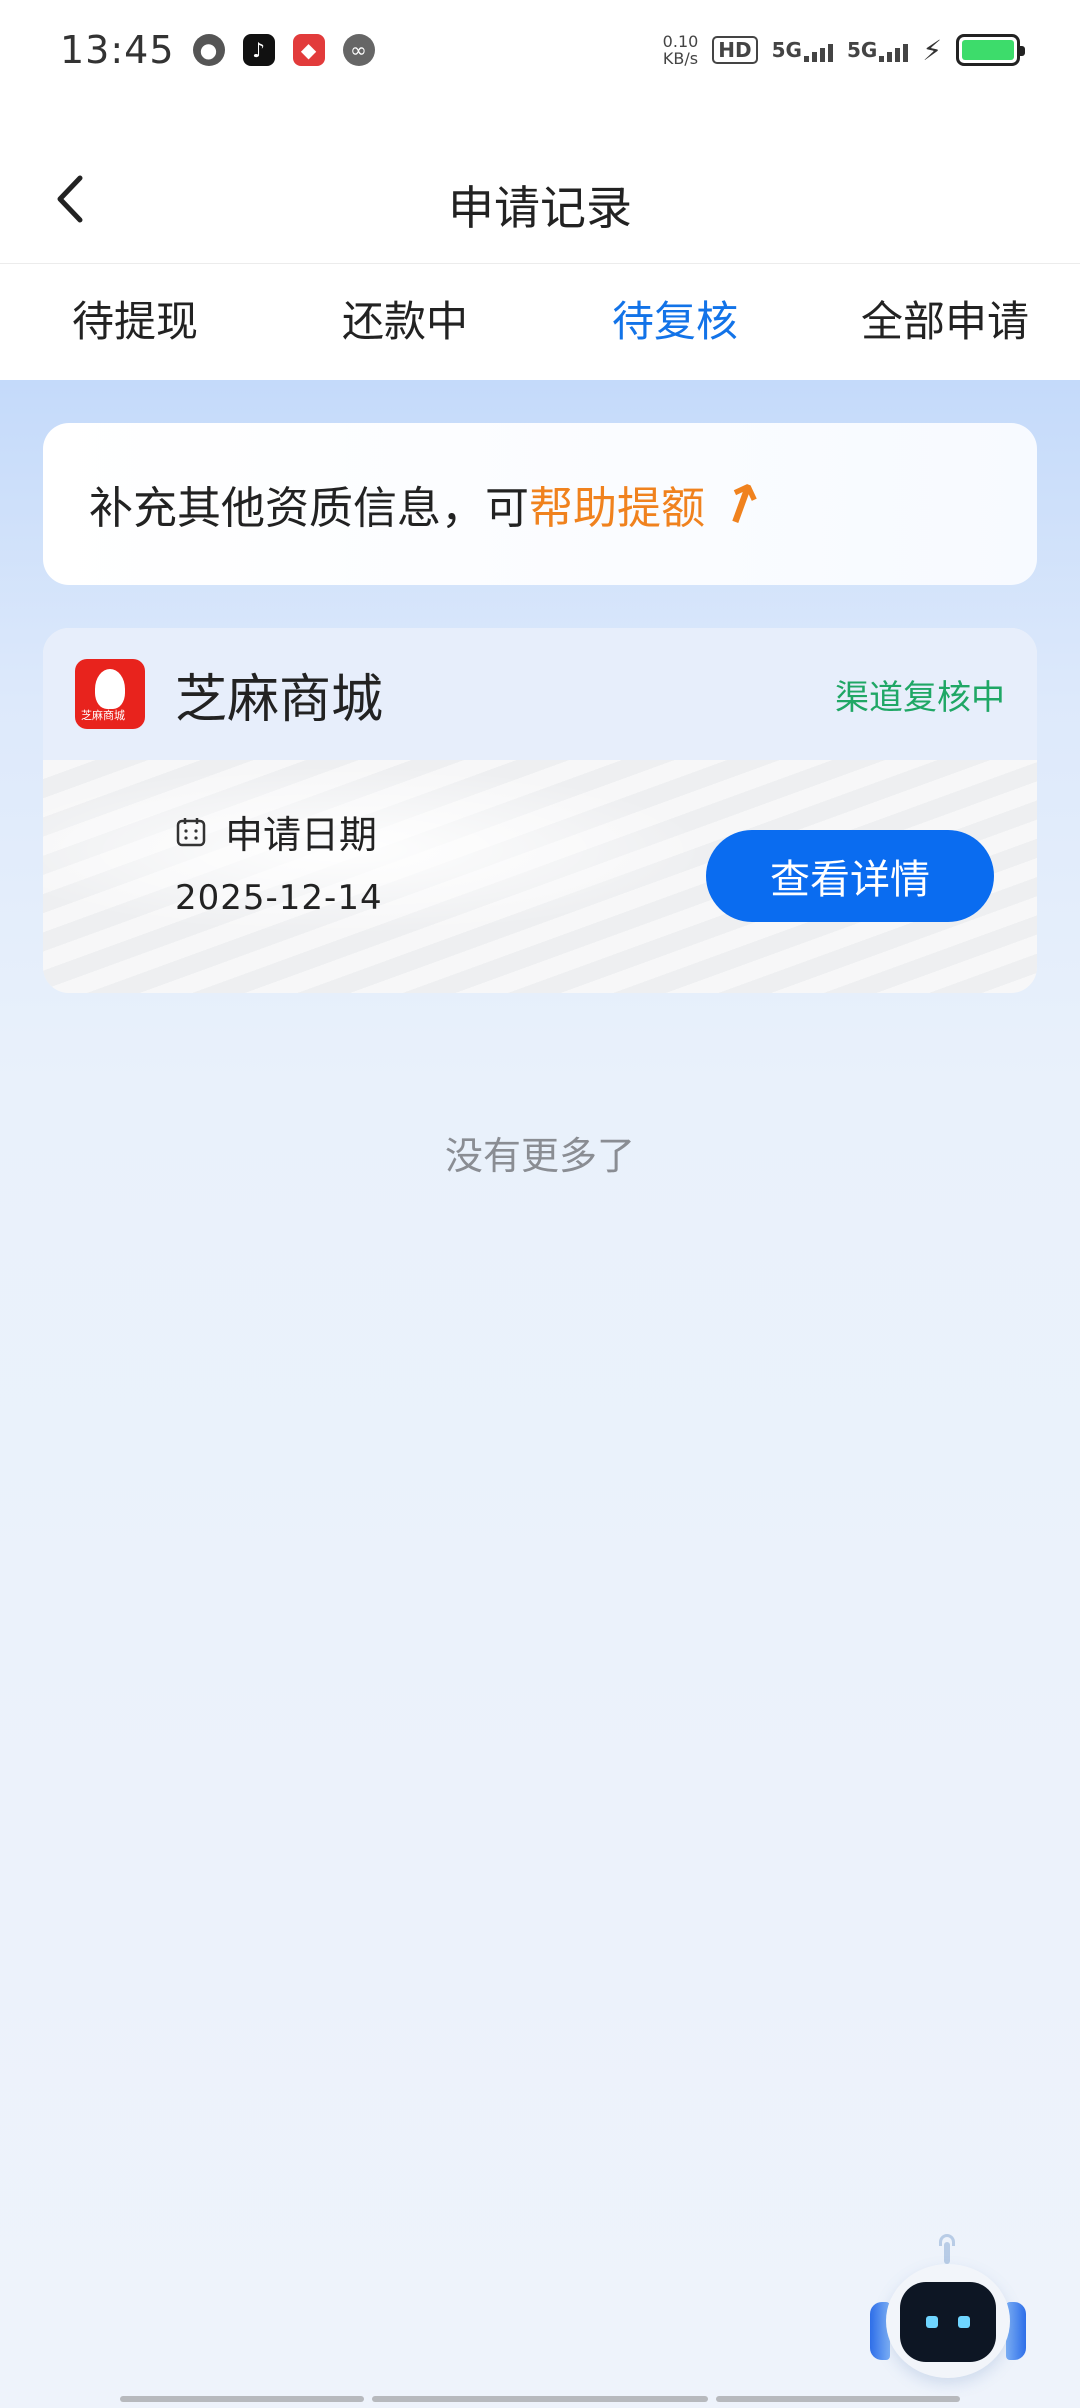 The height and width of the screenshot is (2408, 1080). I want to click on signal-label-2: 5G, so click(862, 50).